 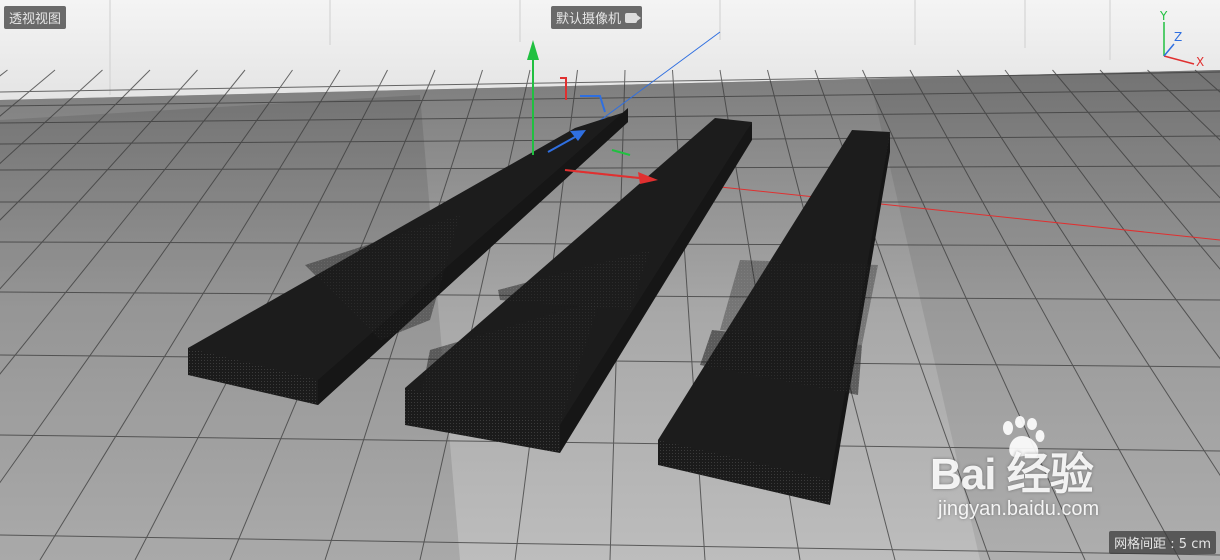 I want to click on axis-gizmo-icon: Y Z X, so click(x=1181, y=38).